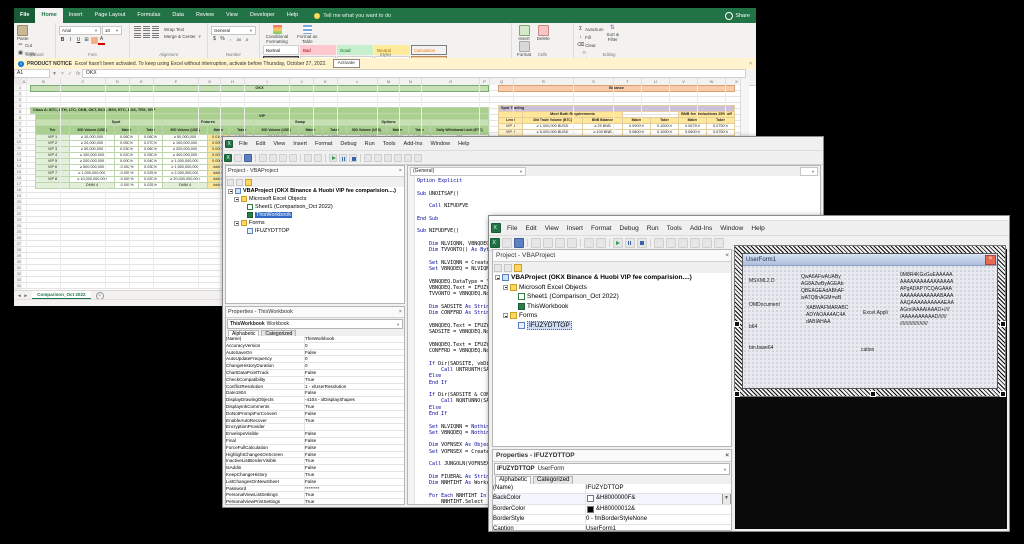  Describe the element at coordinates (518, 267) in the screenshot. I see `toggle-folders-button` at that location.